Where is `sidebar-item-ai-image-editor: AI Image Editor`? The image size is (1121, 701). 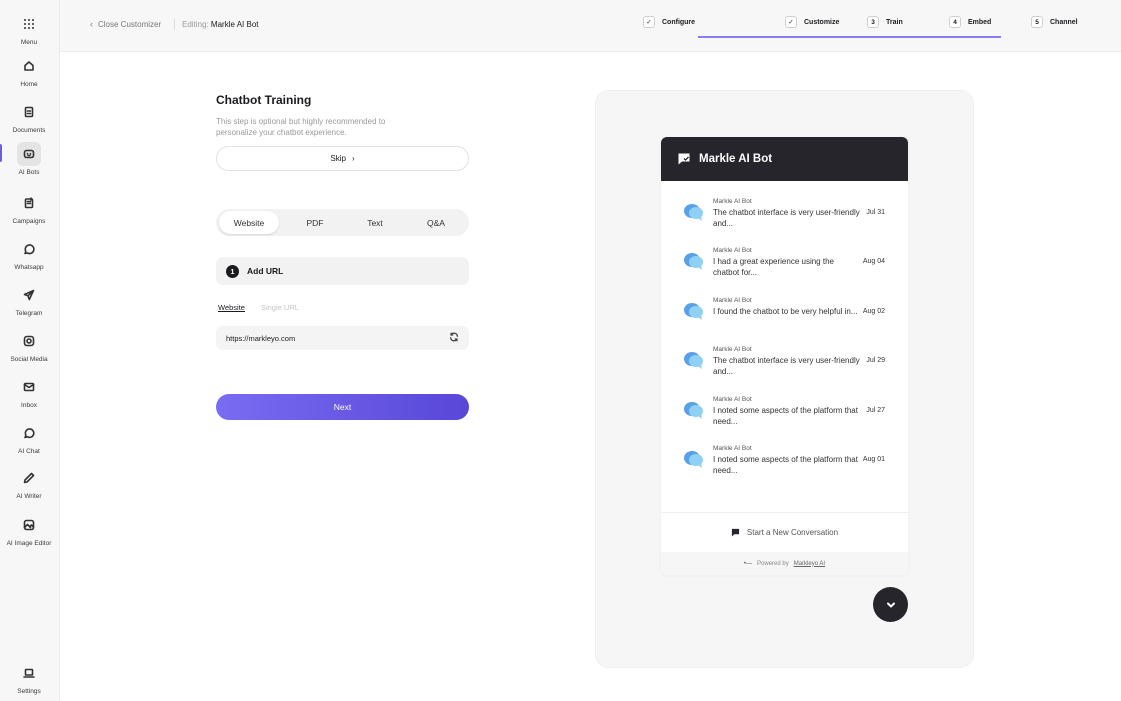 sidebar-item-ai-image-editor: AI Image Editor is located at coordinates (29, 530).